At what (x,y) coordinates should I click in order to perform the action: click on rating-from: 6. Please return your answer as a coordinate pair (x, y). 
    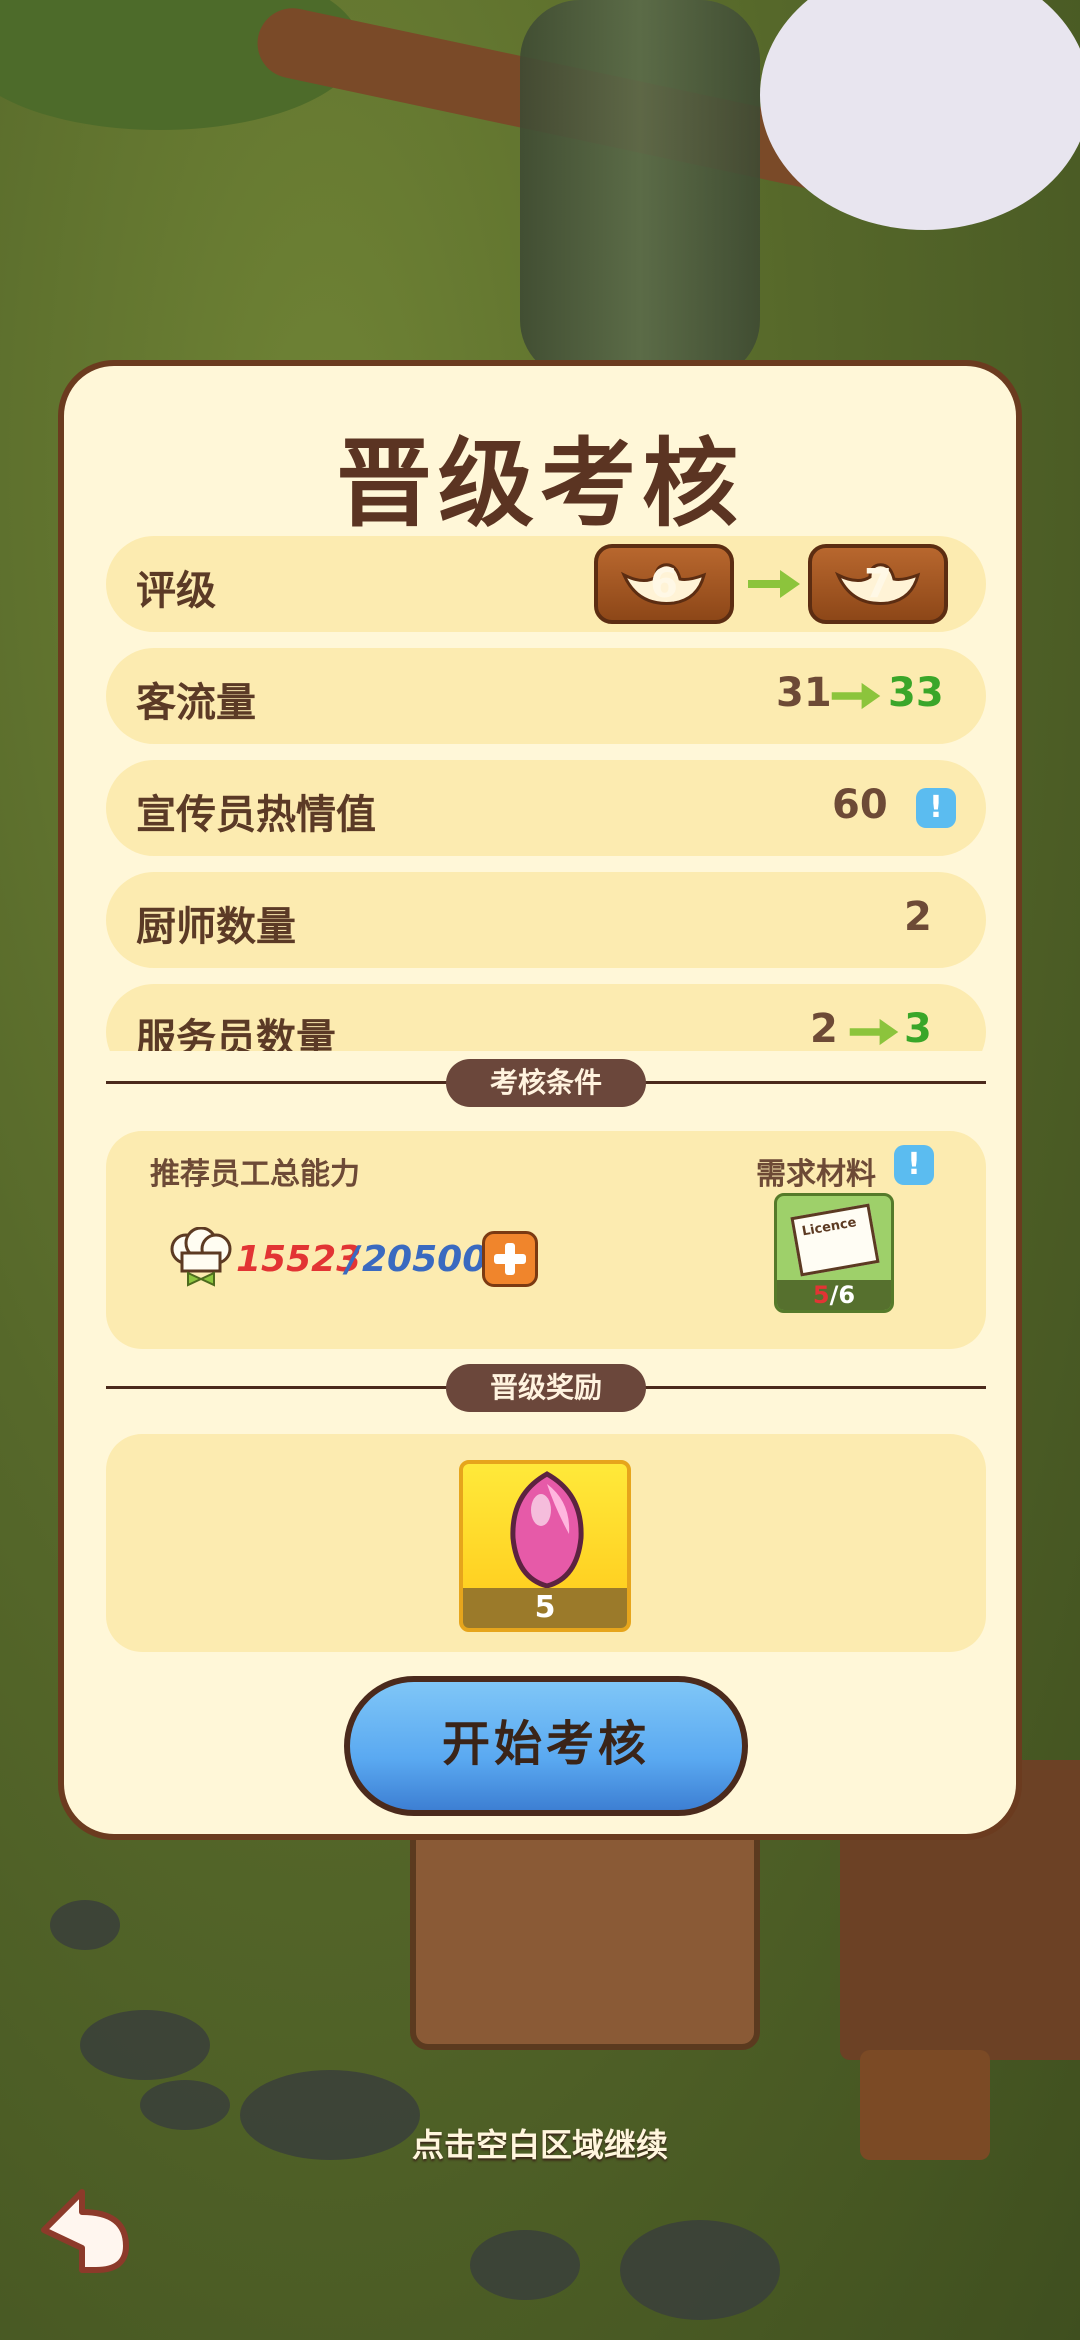
    Looking at the image, I should click on (664, 584).